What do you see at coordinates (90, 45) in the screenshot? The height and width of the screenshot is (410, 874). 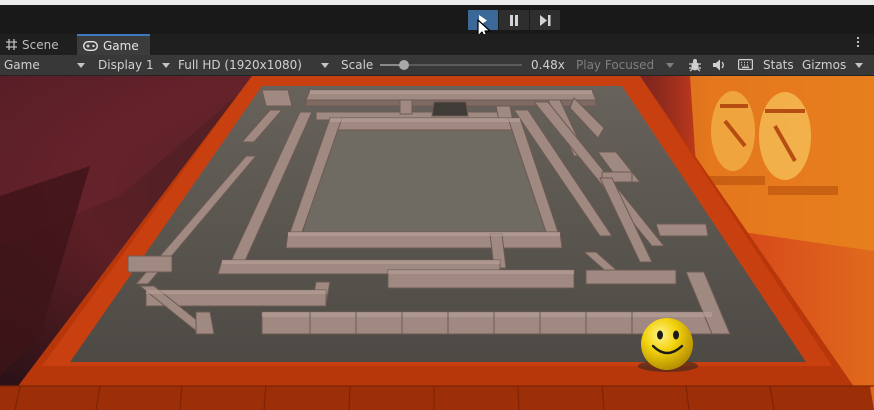 I see `gamepad-icon` at bounding box center [90, 45].